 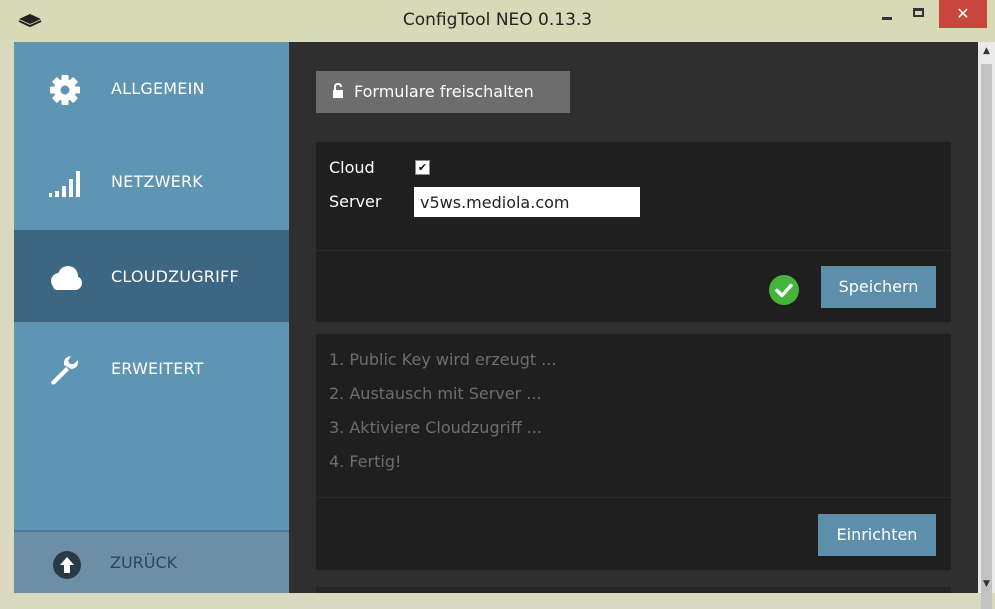 What do you see at coordinates (175, 276) in the screenshot?
I see `sidebar-item-label: CLOUDZUGRIFF` at bounding box center [175, 276].